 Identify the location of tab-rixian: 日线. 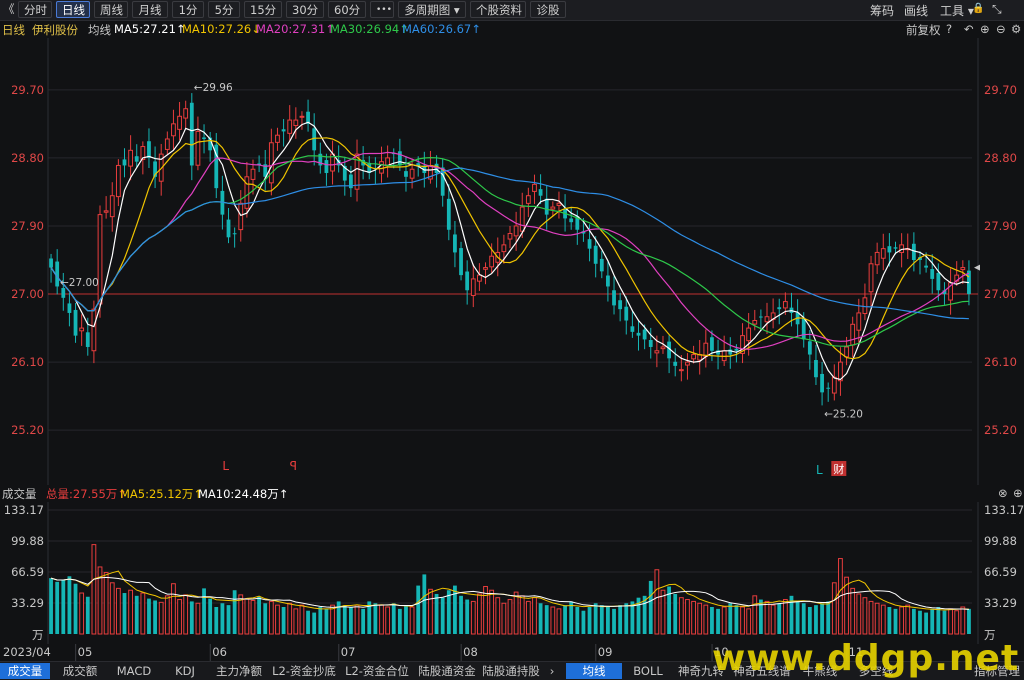
(73, 9).